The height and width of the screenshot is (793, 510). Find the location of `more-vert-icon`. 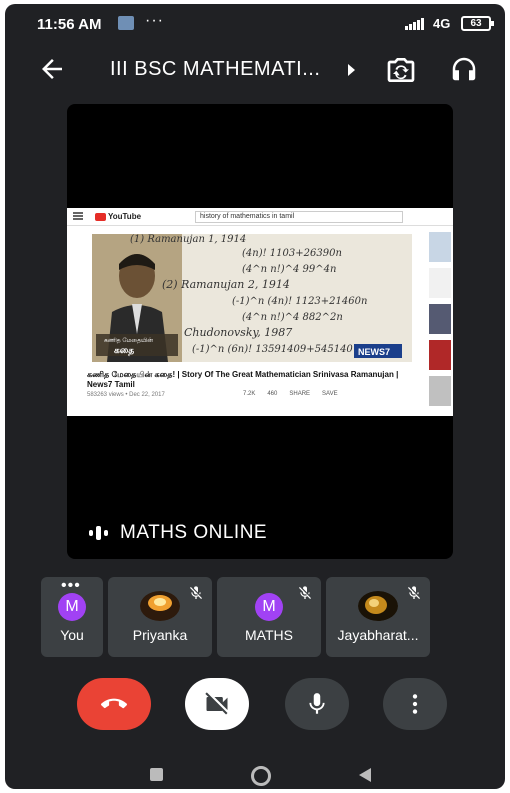

more-vert-icon is located at coordinates (415, 704).